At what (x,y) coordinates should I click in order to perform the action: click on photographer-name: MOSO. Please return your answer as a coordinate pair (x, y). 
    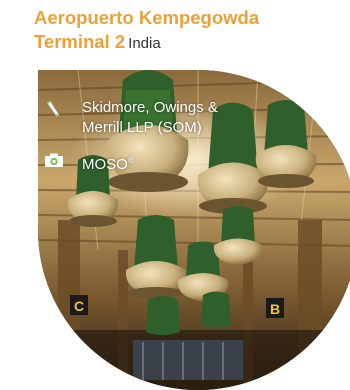
    Looking at the image, I should click on (105, 164).